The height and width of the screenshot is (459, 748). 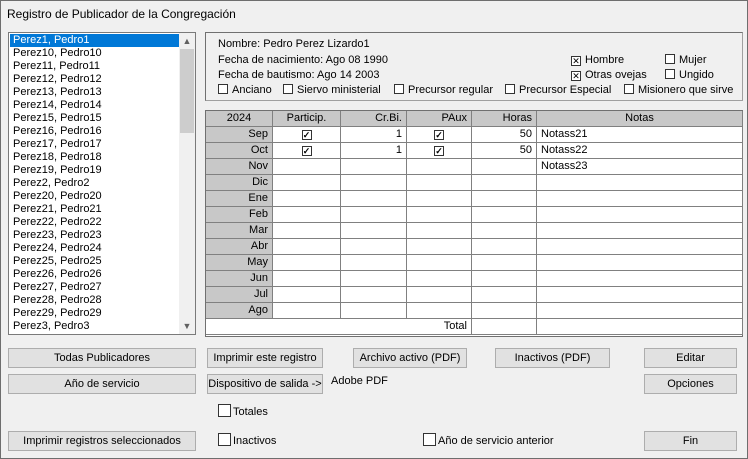 I want to click on scroll-down-icon: ▼, so click(x=187, y=326).